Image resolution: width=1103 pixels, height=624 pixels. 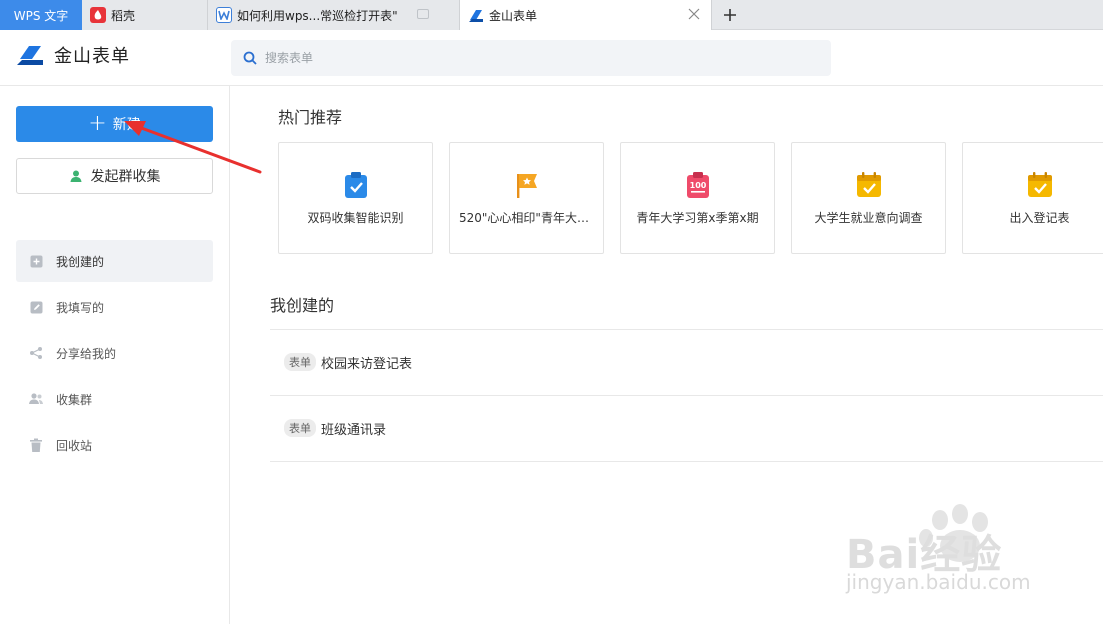 I want to click on plus-icon, so click(x=730, y=15).